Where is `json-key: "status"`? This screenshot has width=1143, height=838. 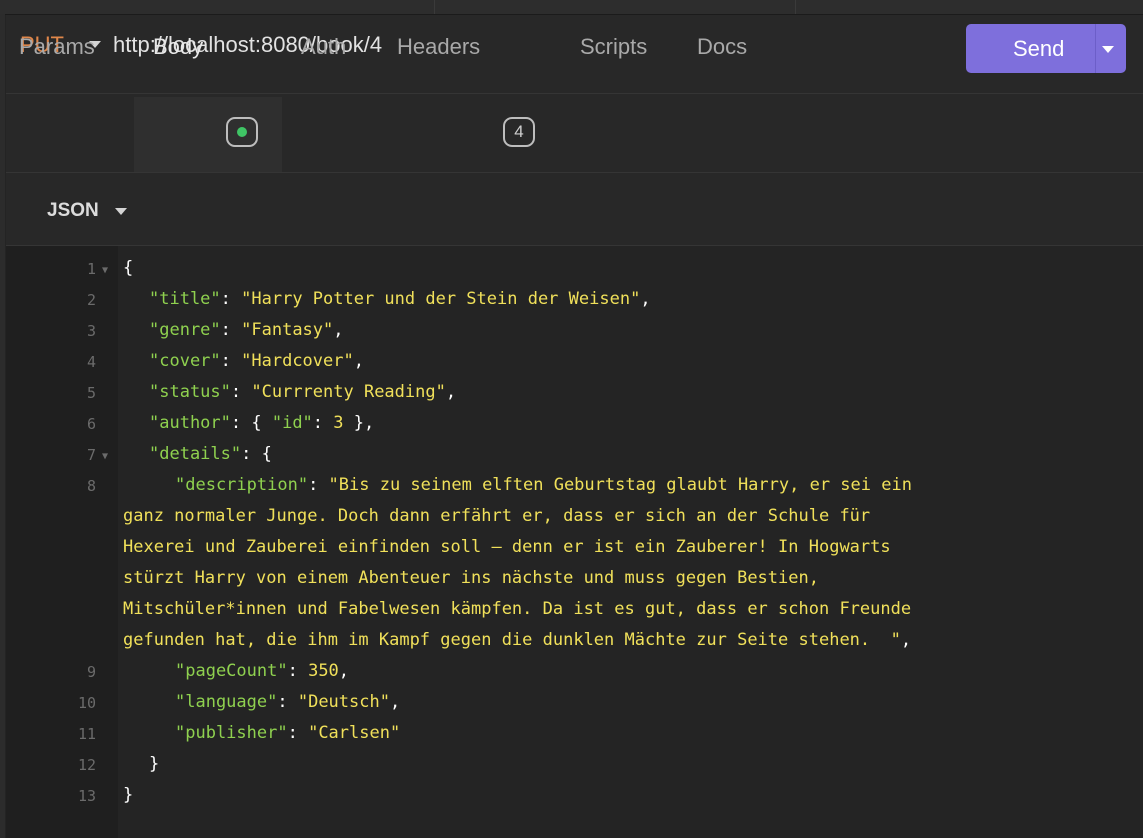 json-key: "status" is located at coordinates (190, 392).